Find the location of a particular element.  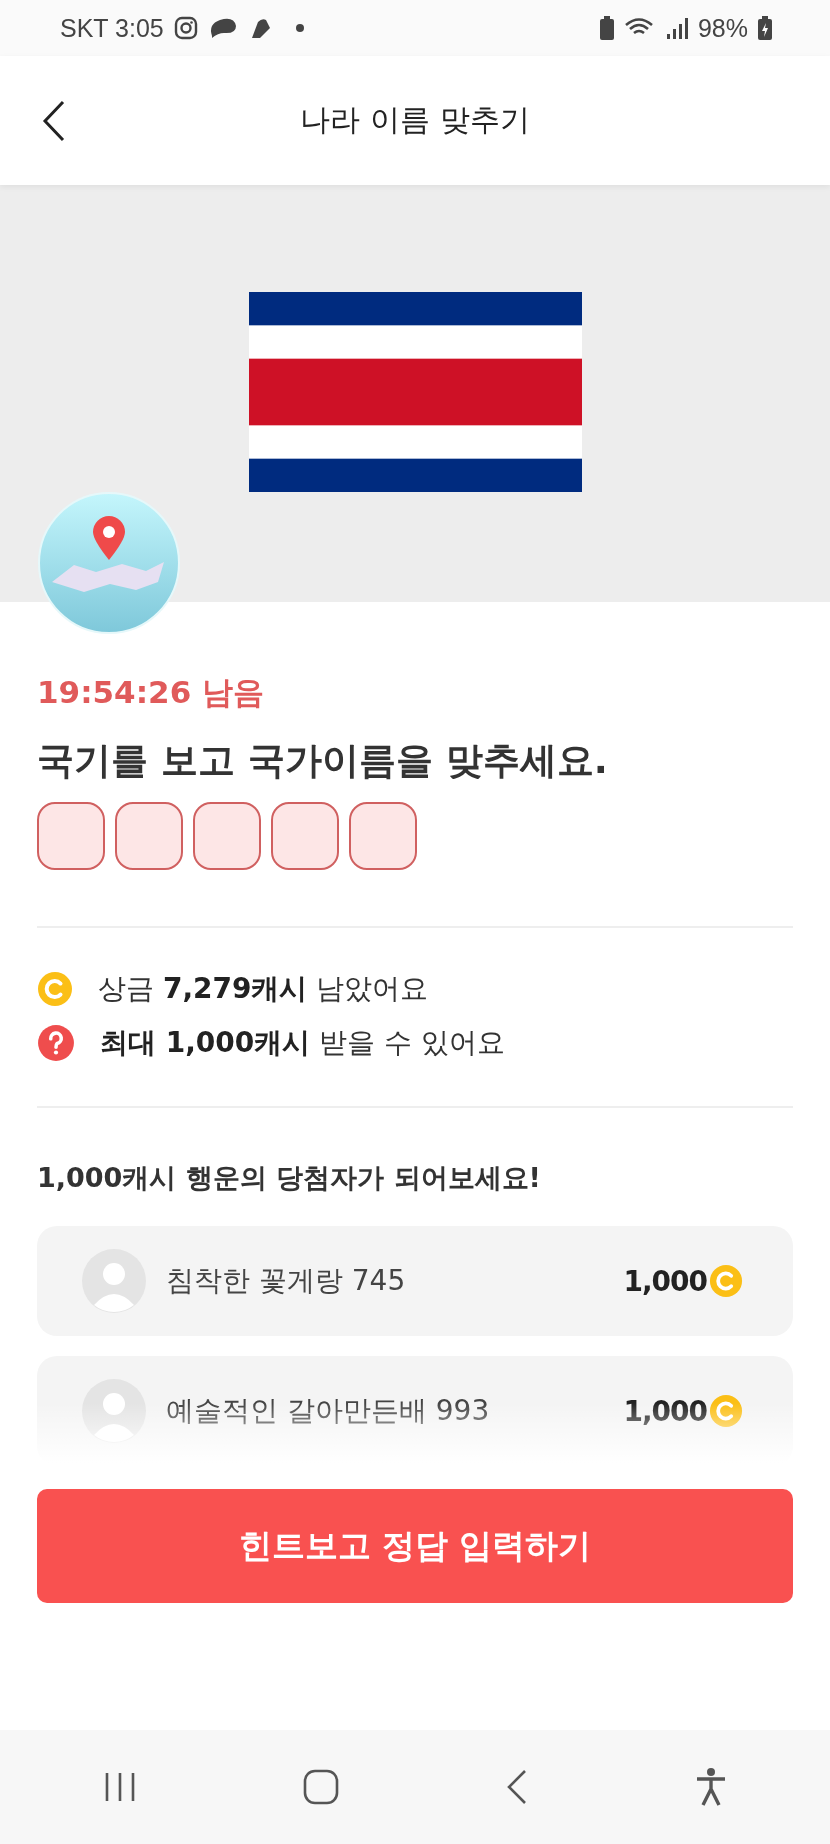

info-text: 최대 1,000캐시 받을 수 있어요 is located at coordinates (303, 1043).